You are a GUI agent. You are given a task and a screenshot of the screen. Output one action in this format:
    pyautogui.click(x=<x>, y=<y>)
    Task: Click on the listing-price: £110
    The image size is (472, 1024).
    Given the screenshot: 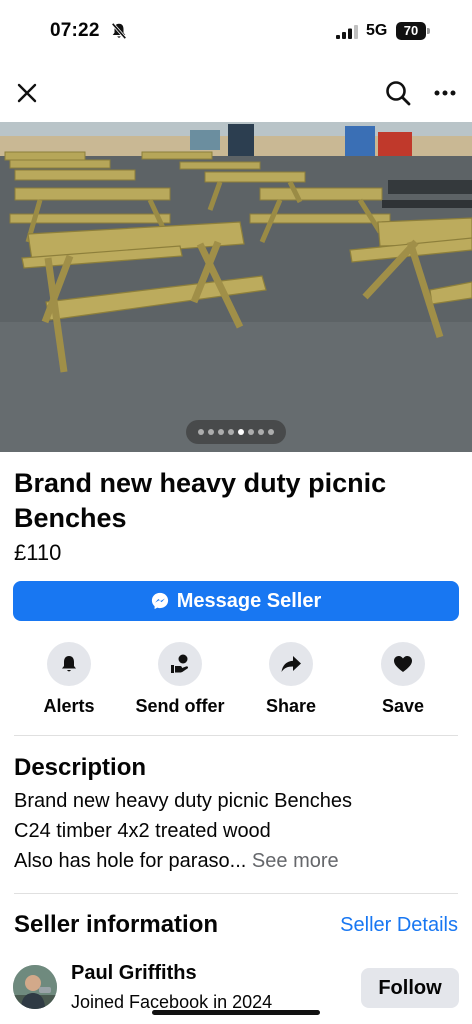 What is the action you would take?
    pyautogui.click(x=38, y=552)
    